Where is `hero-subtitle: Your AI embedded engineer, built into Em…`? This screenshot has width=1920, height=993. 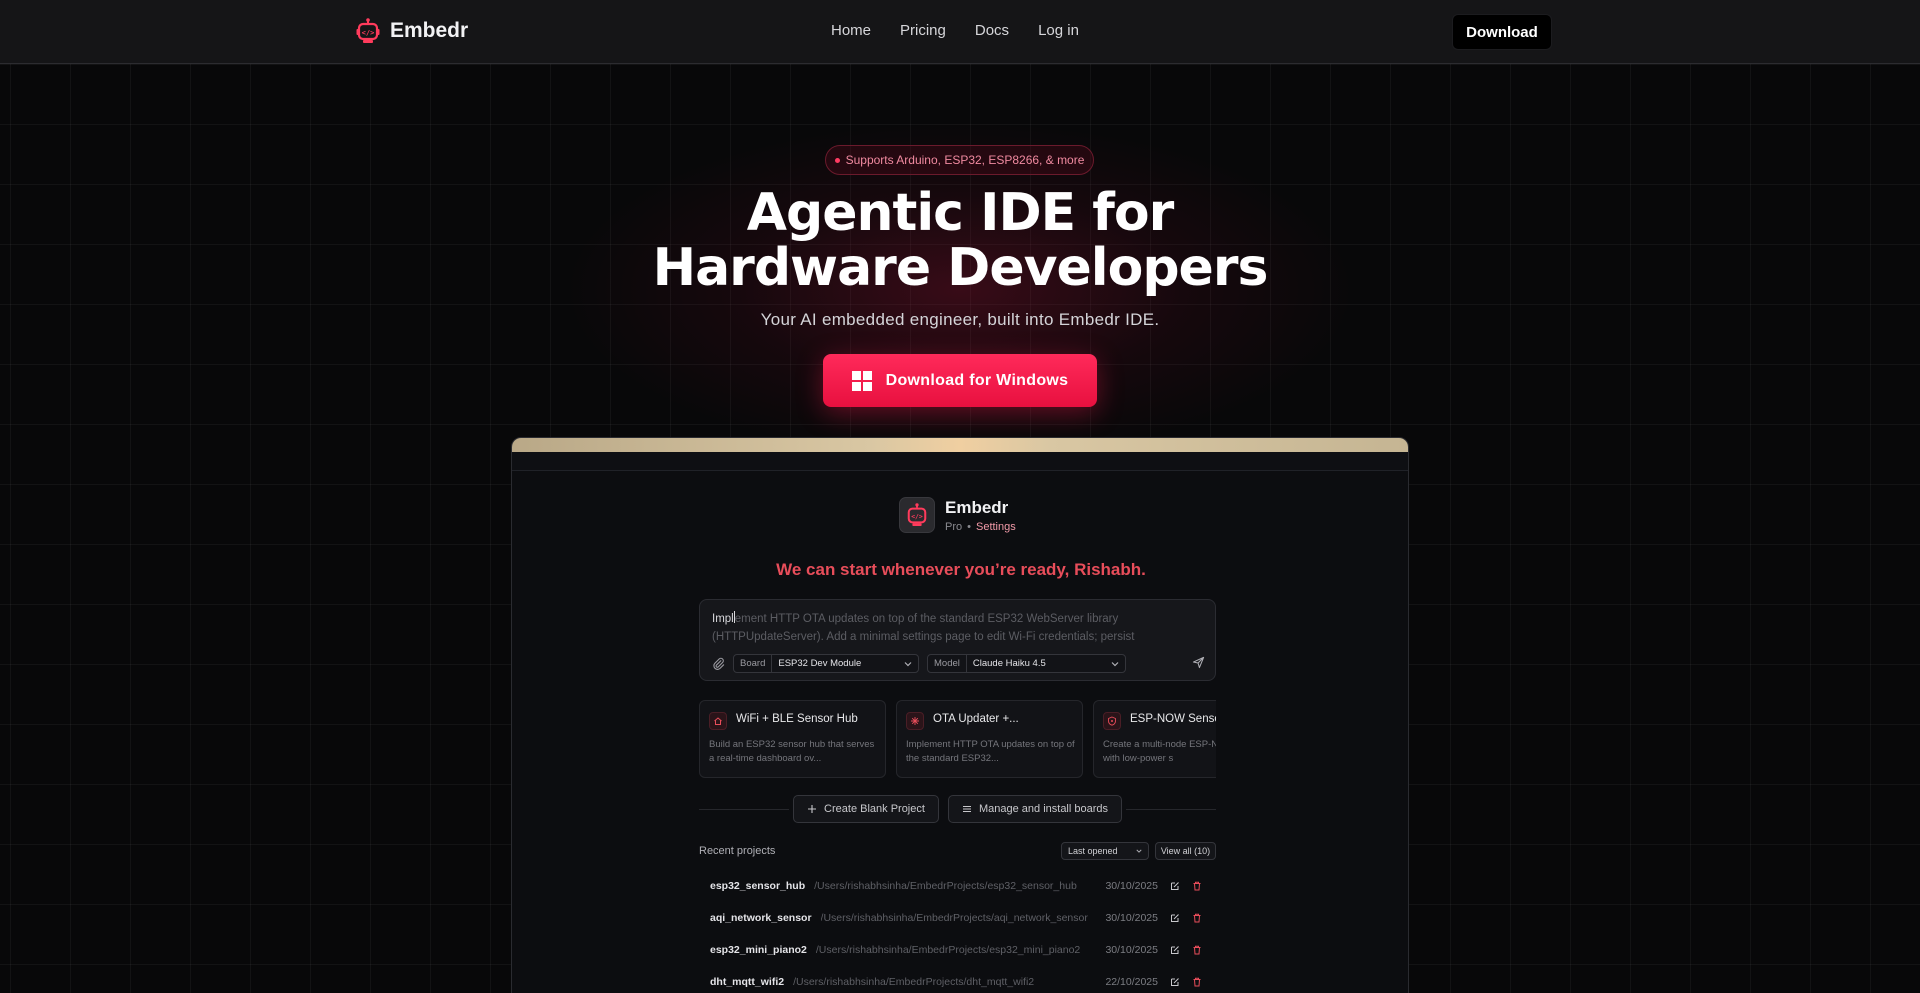
hero-subtitle: Your AI embedded engineer, built into Em… is located at coordinates (960, 319).